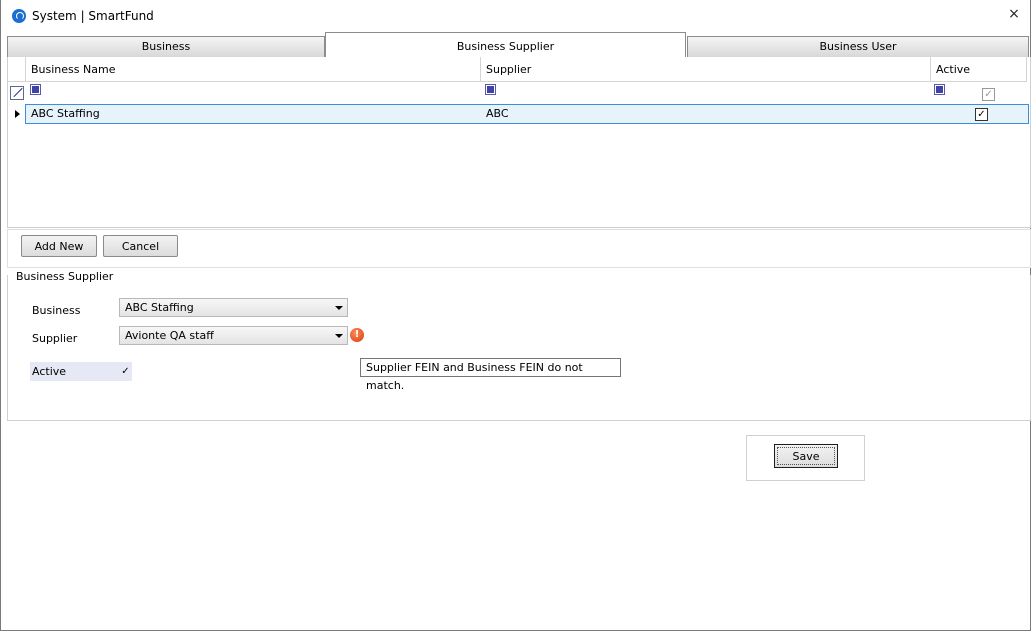 The image size is (1031, 632). What do you see at coordinates (505, 45) in the screenshot?
I see `tab-business-supplier: Business Supplier` at bounding box center [505, 45].